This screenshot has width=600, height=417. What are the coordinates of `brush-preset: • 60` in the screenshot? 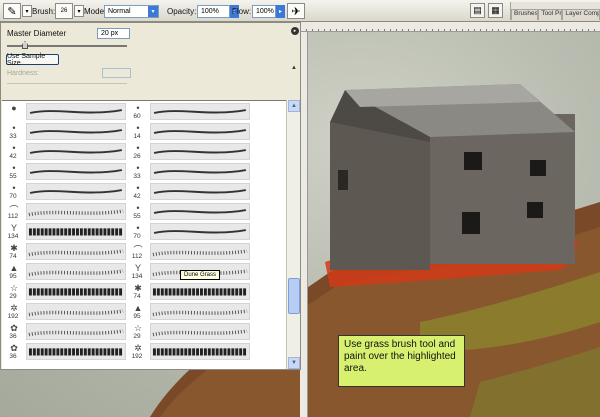 It's located at (191, 112).